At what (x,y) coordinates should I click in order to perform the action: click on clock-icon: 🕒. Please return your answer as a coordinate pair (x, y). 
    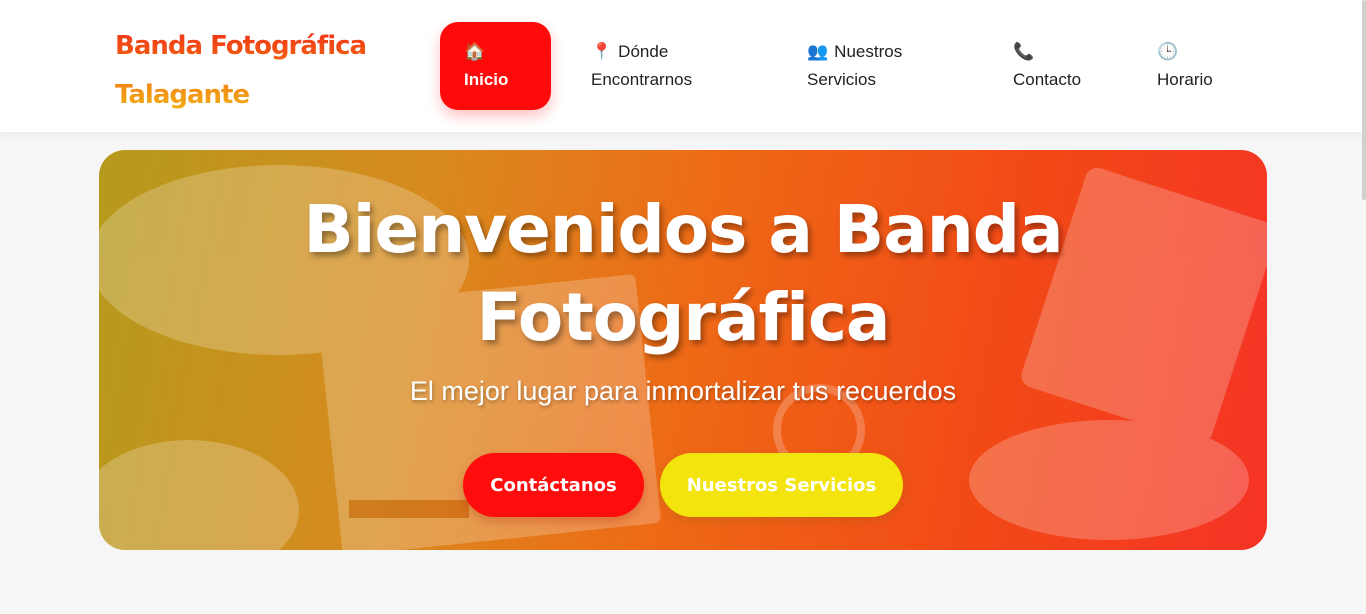
    Looking at the image, I should click on (1168, 52).